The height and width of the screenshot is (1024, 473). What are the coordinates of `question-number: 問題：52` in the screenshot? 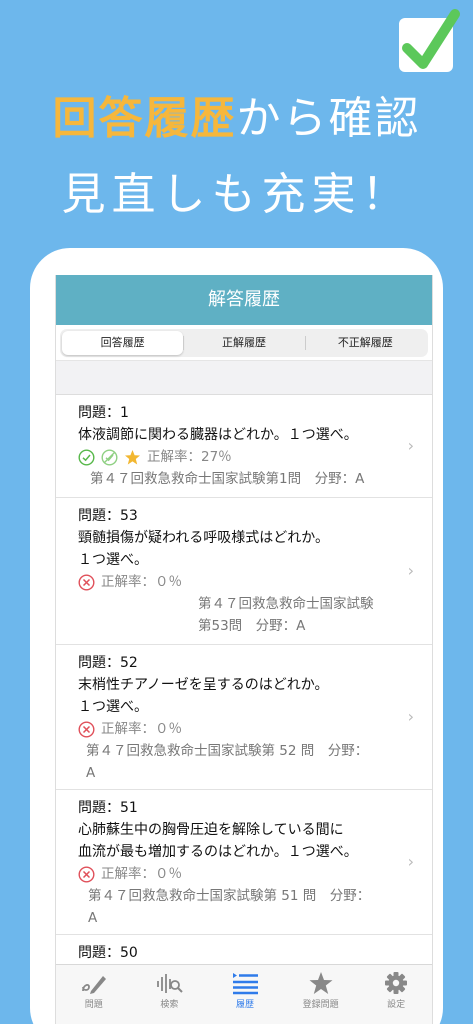 It's located at (108, 663).